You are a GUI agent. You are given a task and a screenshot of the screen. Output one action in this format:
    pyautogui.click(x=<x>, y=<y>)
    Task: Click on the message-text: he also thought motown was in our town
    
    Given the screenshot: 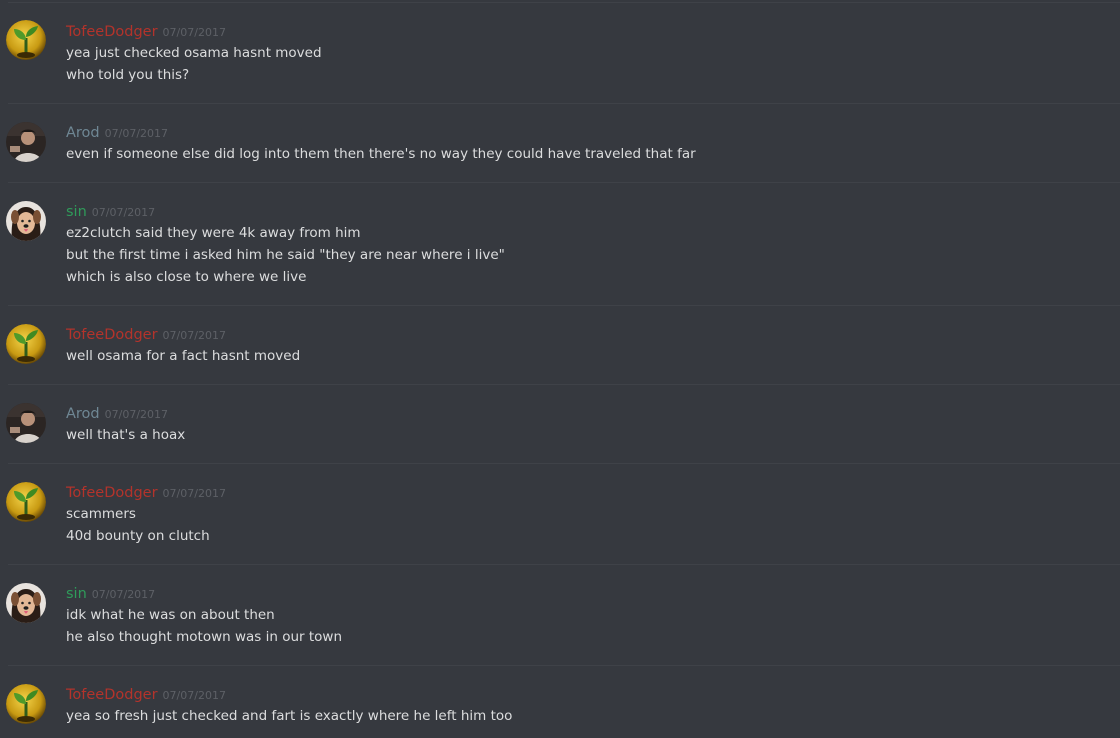 What is the action you would take?
    pyautogui.click(x=204, y=637)
    